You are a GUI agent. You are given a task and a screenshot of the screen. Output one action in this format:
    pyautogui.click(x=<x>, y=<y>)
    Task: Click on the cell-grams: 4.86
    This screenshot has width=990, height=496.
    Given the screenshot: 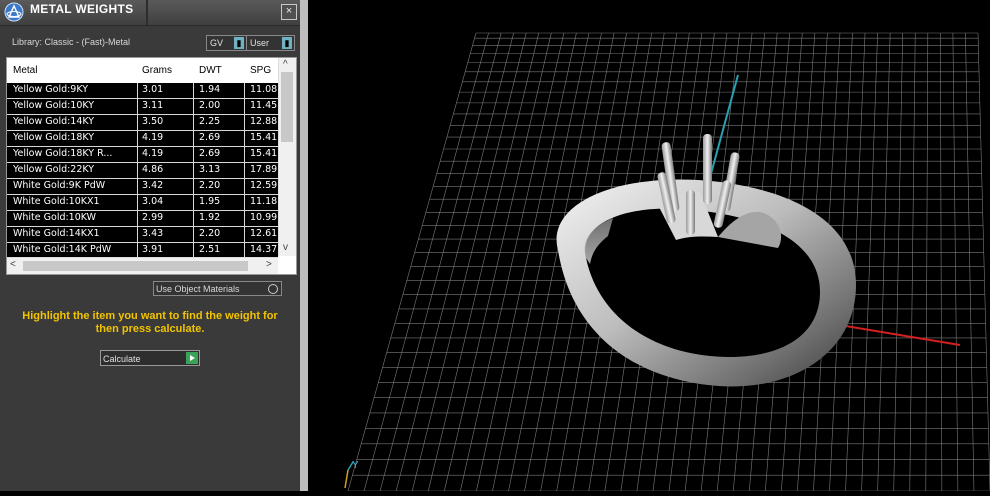 What is the action you would take?
    pyautogui.click(x=153, y=169)
    